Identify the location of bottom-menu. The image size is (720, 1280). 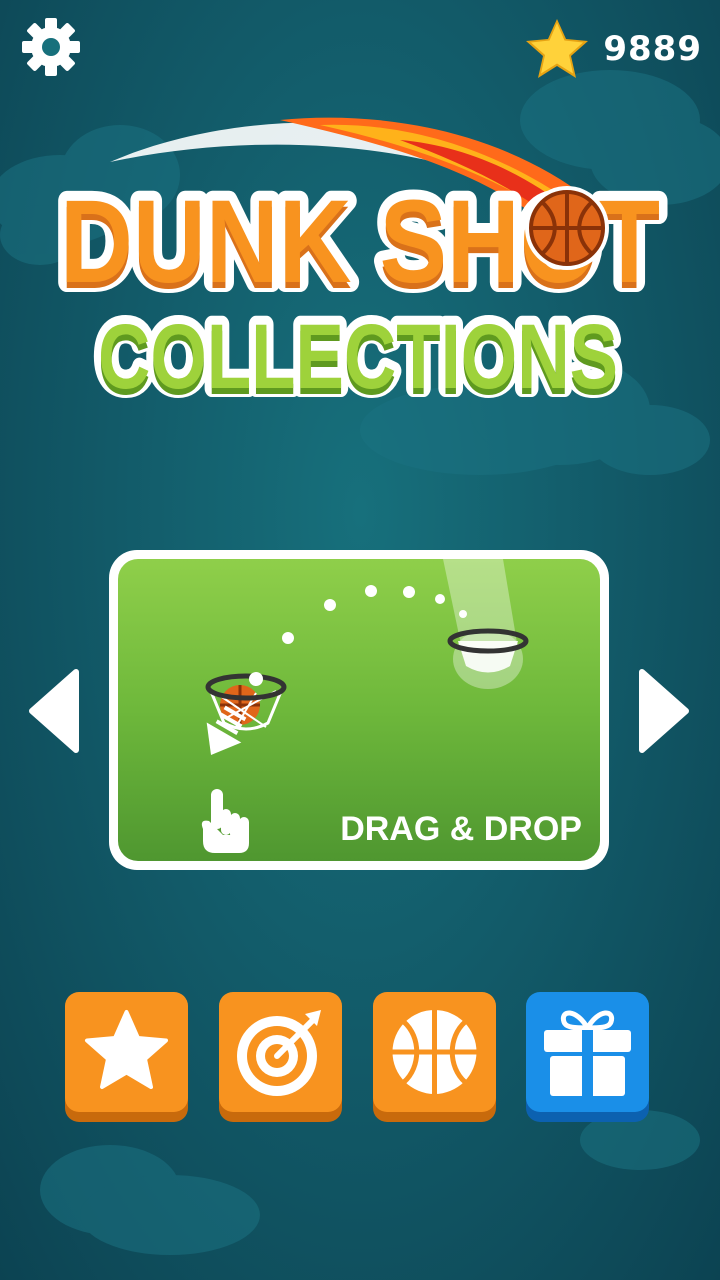
(360, 1062).